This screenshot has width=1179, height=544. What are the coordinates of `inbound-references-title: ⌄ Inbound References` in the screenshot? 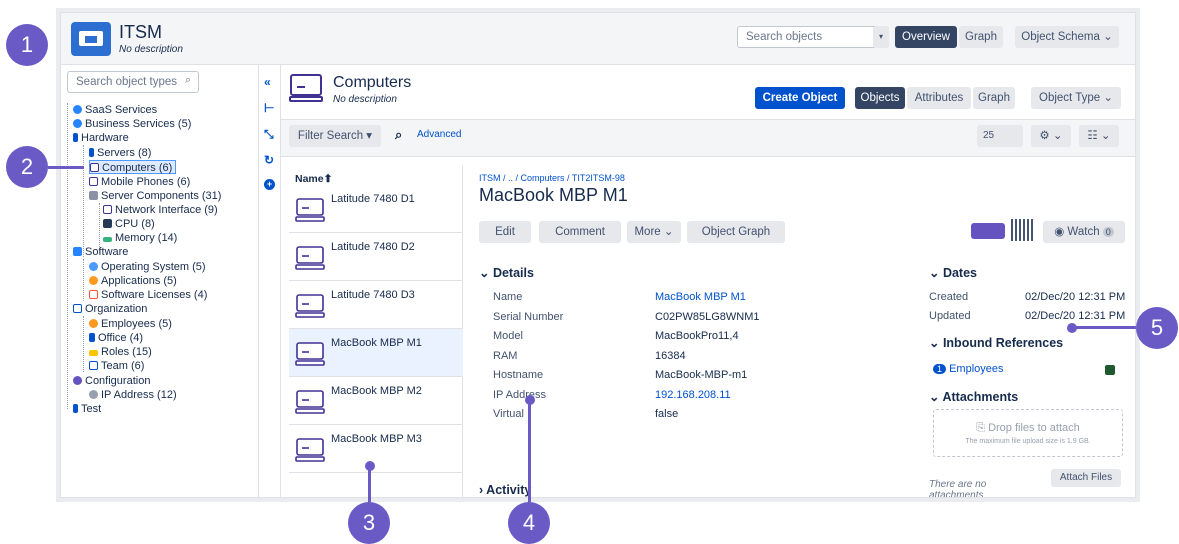 It's located at (996, 342).